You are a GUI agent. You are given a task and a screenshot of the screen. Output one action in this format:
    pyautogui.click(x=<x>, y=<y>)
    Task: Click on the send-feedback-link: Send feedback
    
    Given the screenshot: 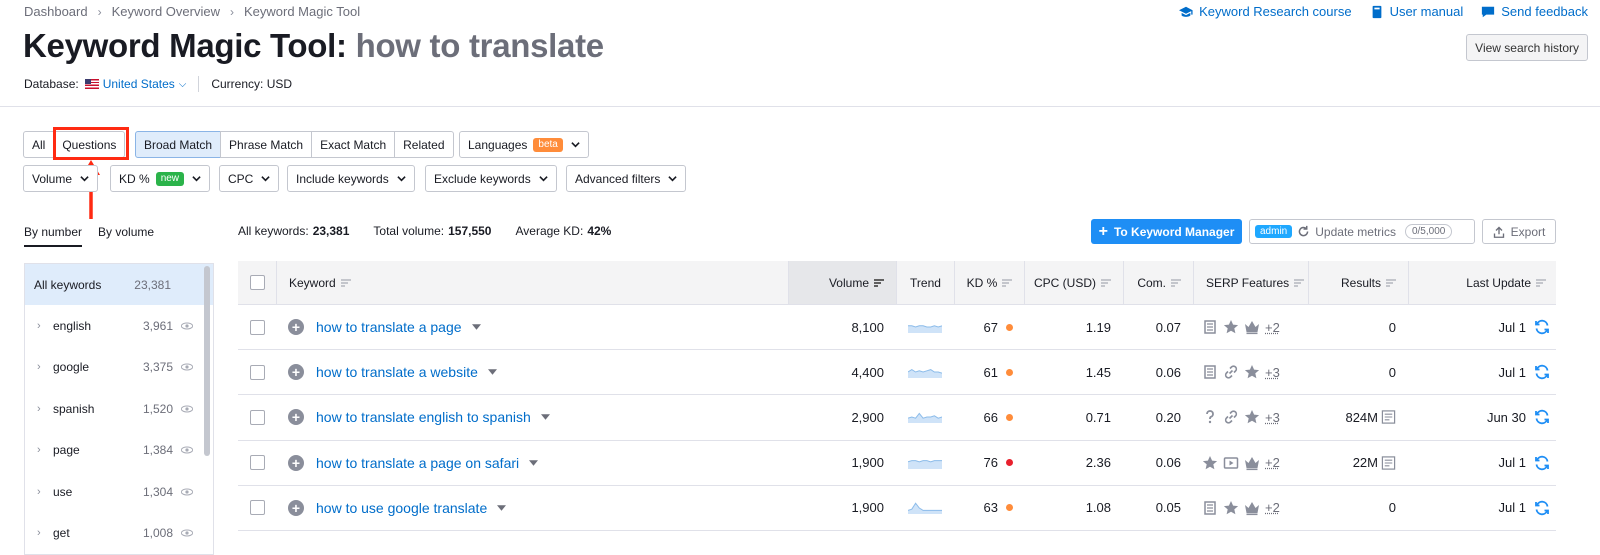 What is the action you would take?
    pyautogui.click(x=1534, y=11)
    